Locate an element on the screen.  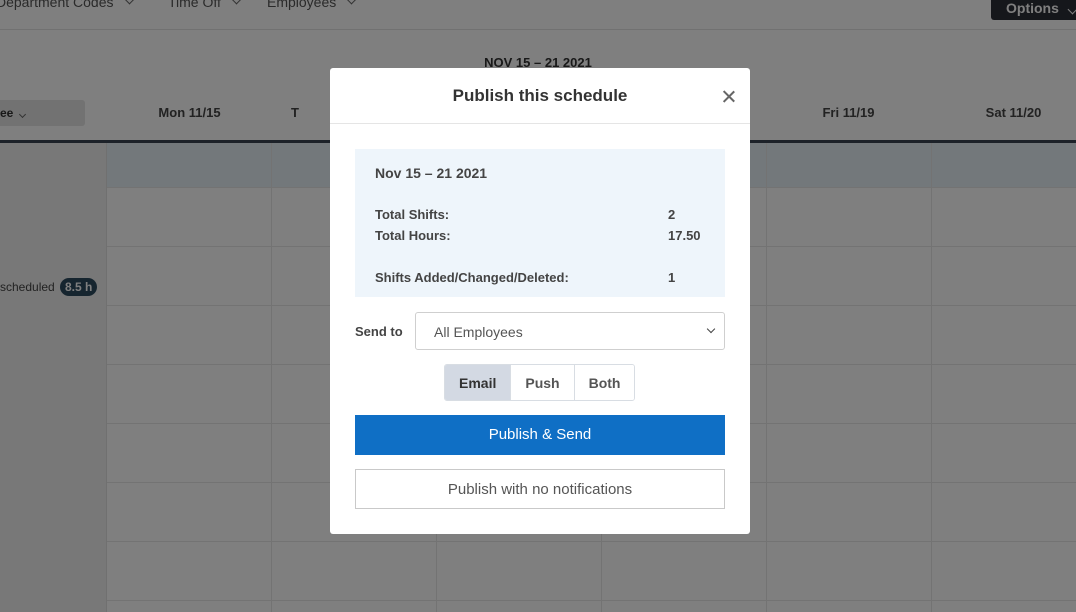
both-option: Both is located at coordinates (604, 382).